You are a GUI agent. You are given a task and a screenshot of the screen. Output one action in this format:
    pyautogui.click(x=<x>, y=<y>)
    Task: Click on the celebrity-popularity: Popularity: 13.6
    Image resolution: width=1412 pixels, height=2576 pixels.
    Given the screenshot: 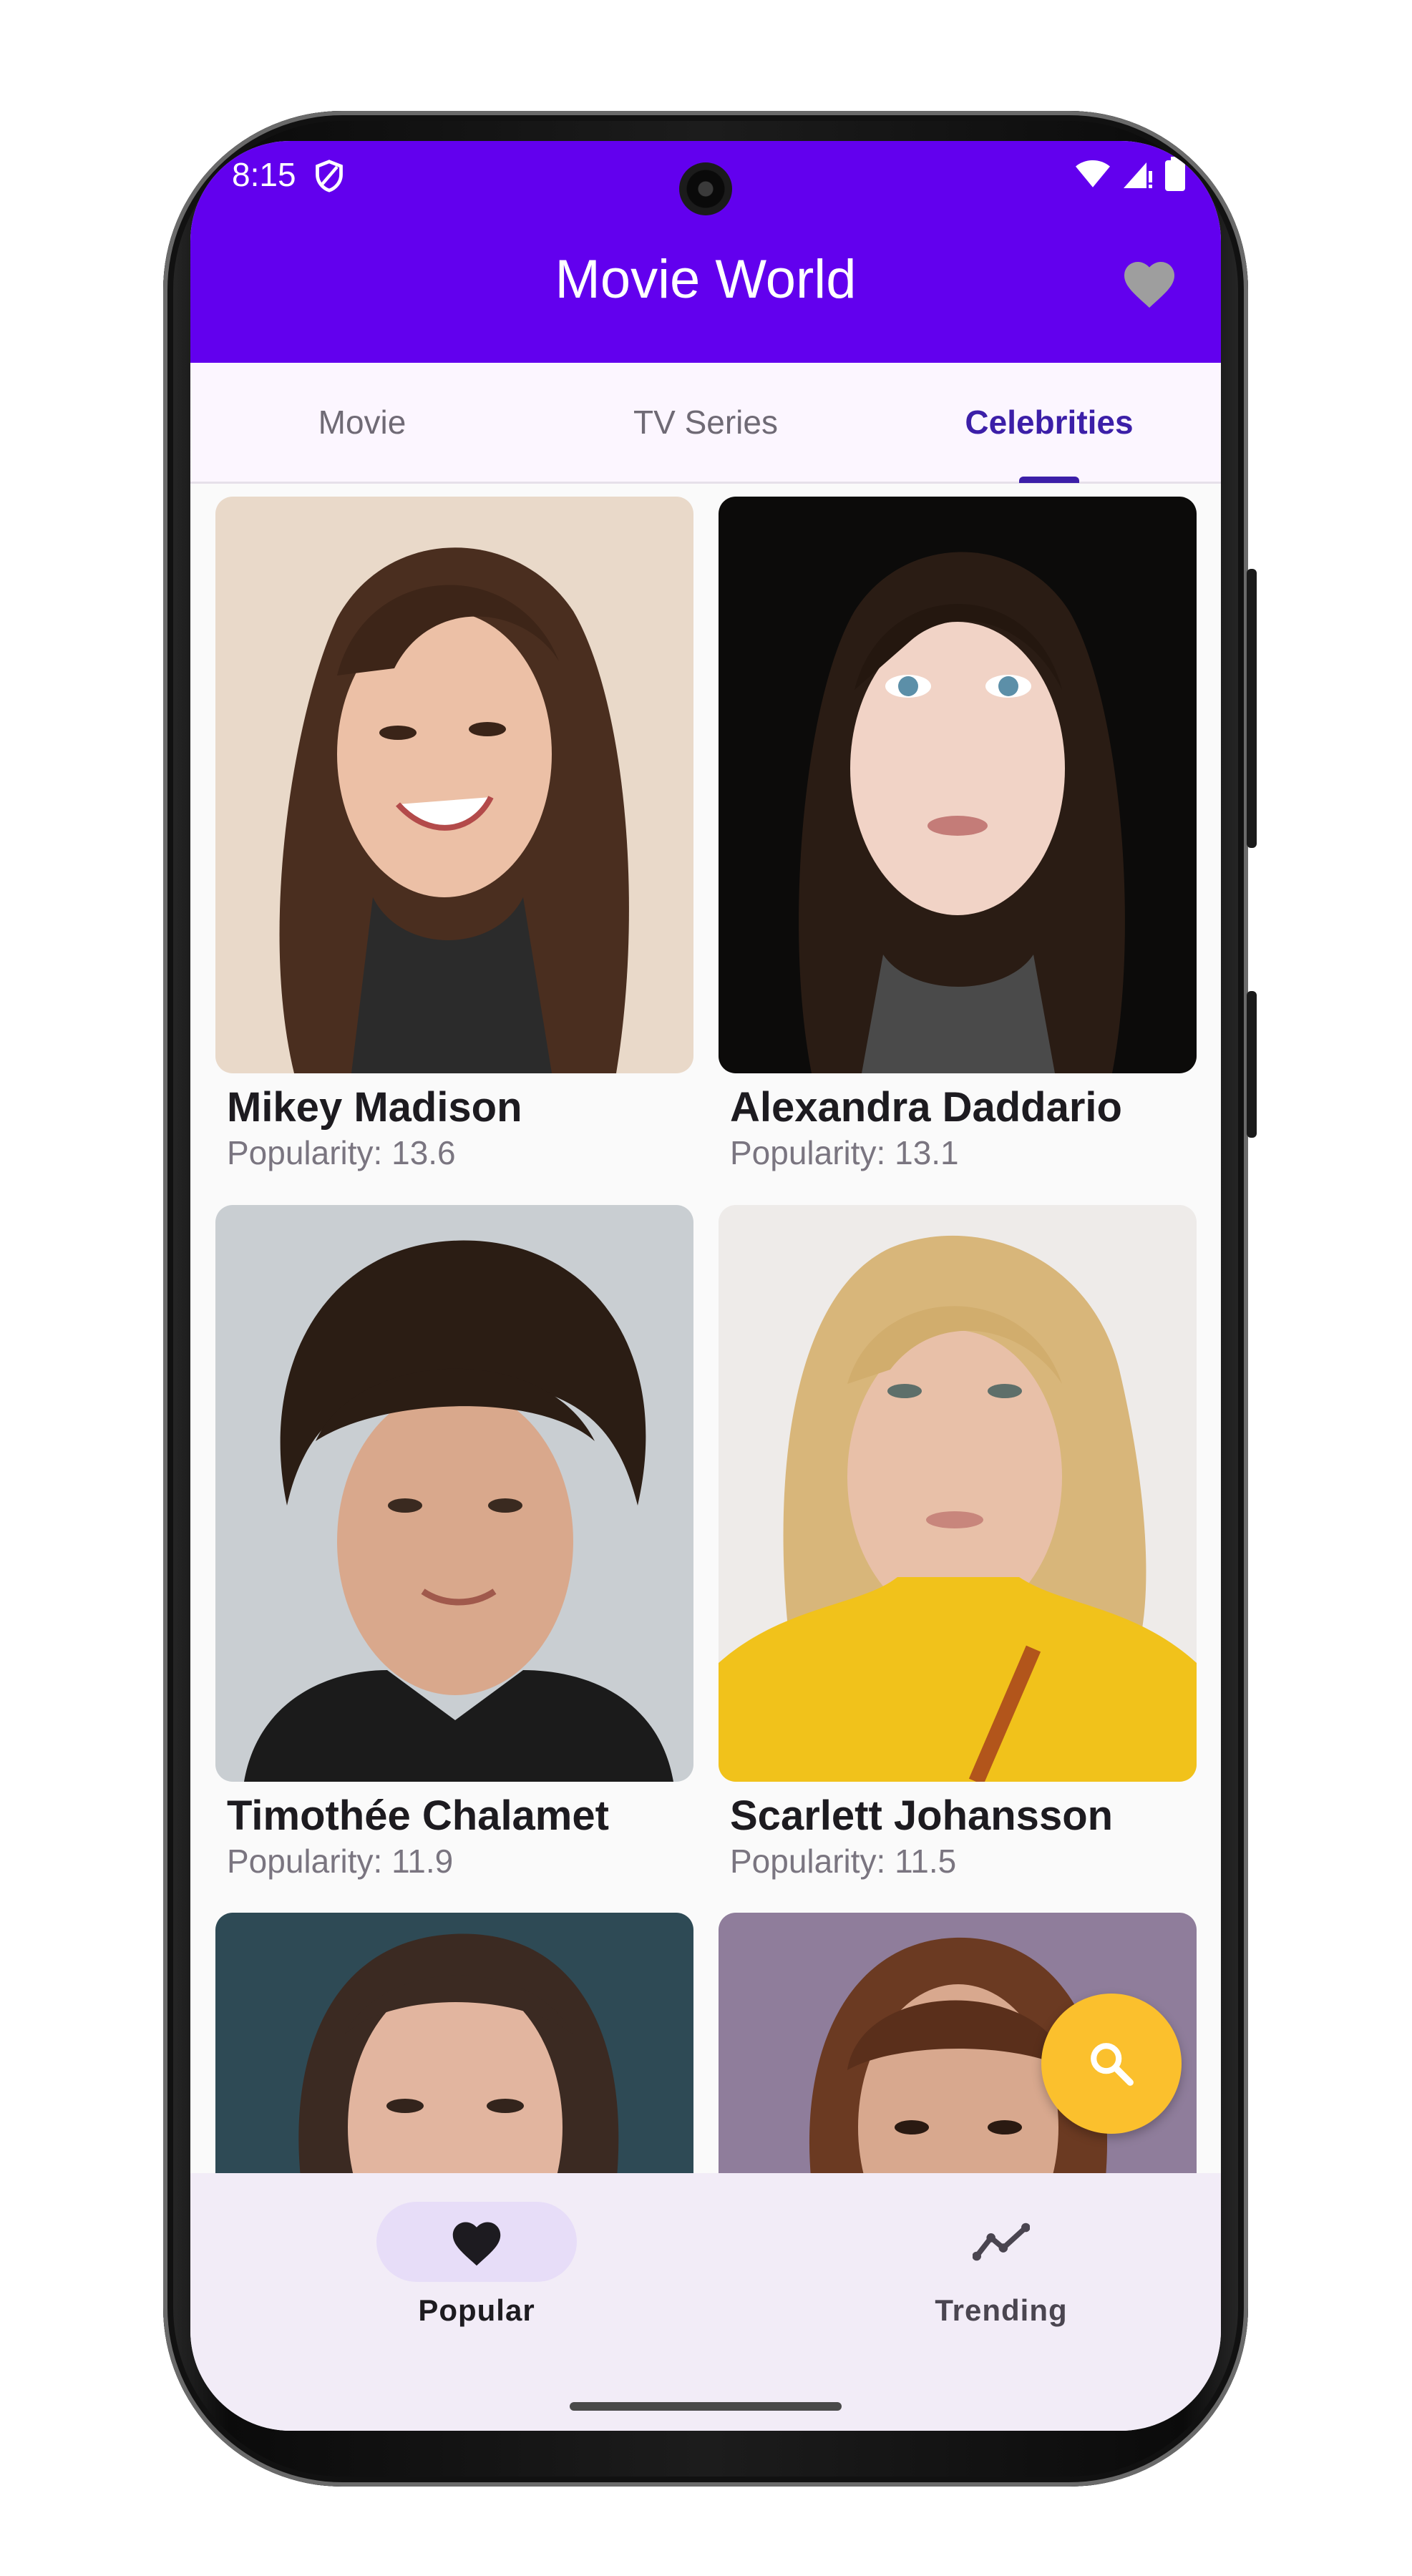 What is the action you would take?
    pyautogui.click(x=341, y=1152)
    